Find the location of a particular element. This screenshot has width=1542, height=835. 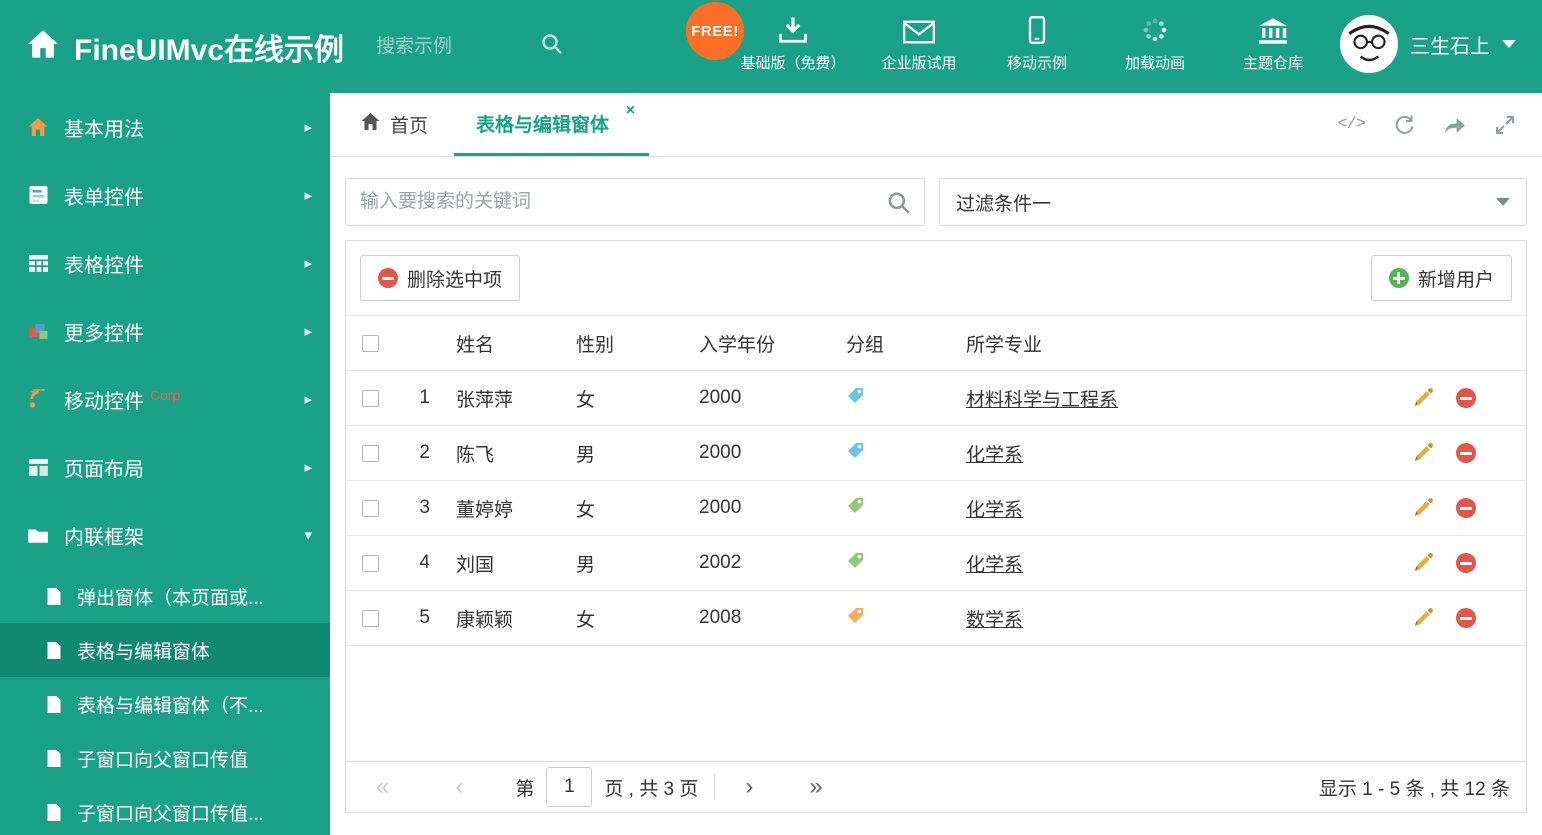

column-header-group: 分组 is located at coordinates (888, 343).